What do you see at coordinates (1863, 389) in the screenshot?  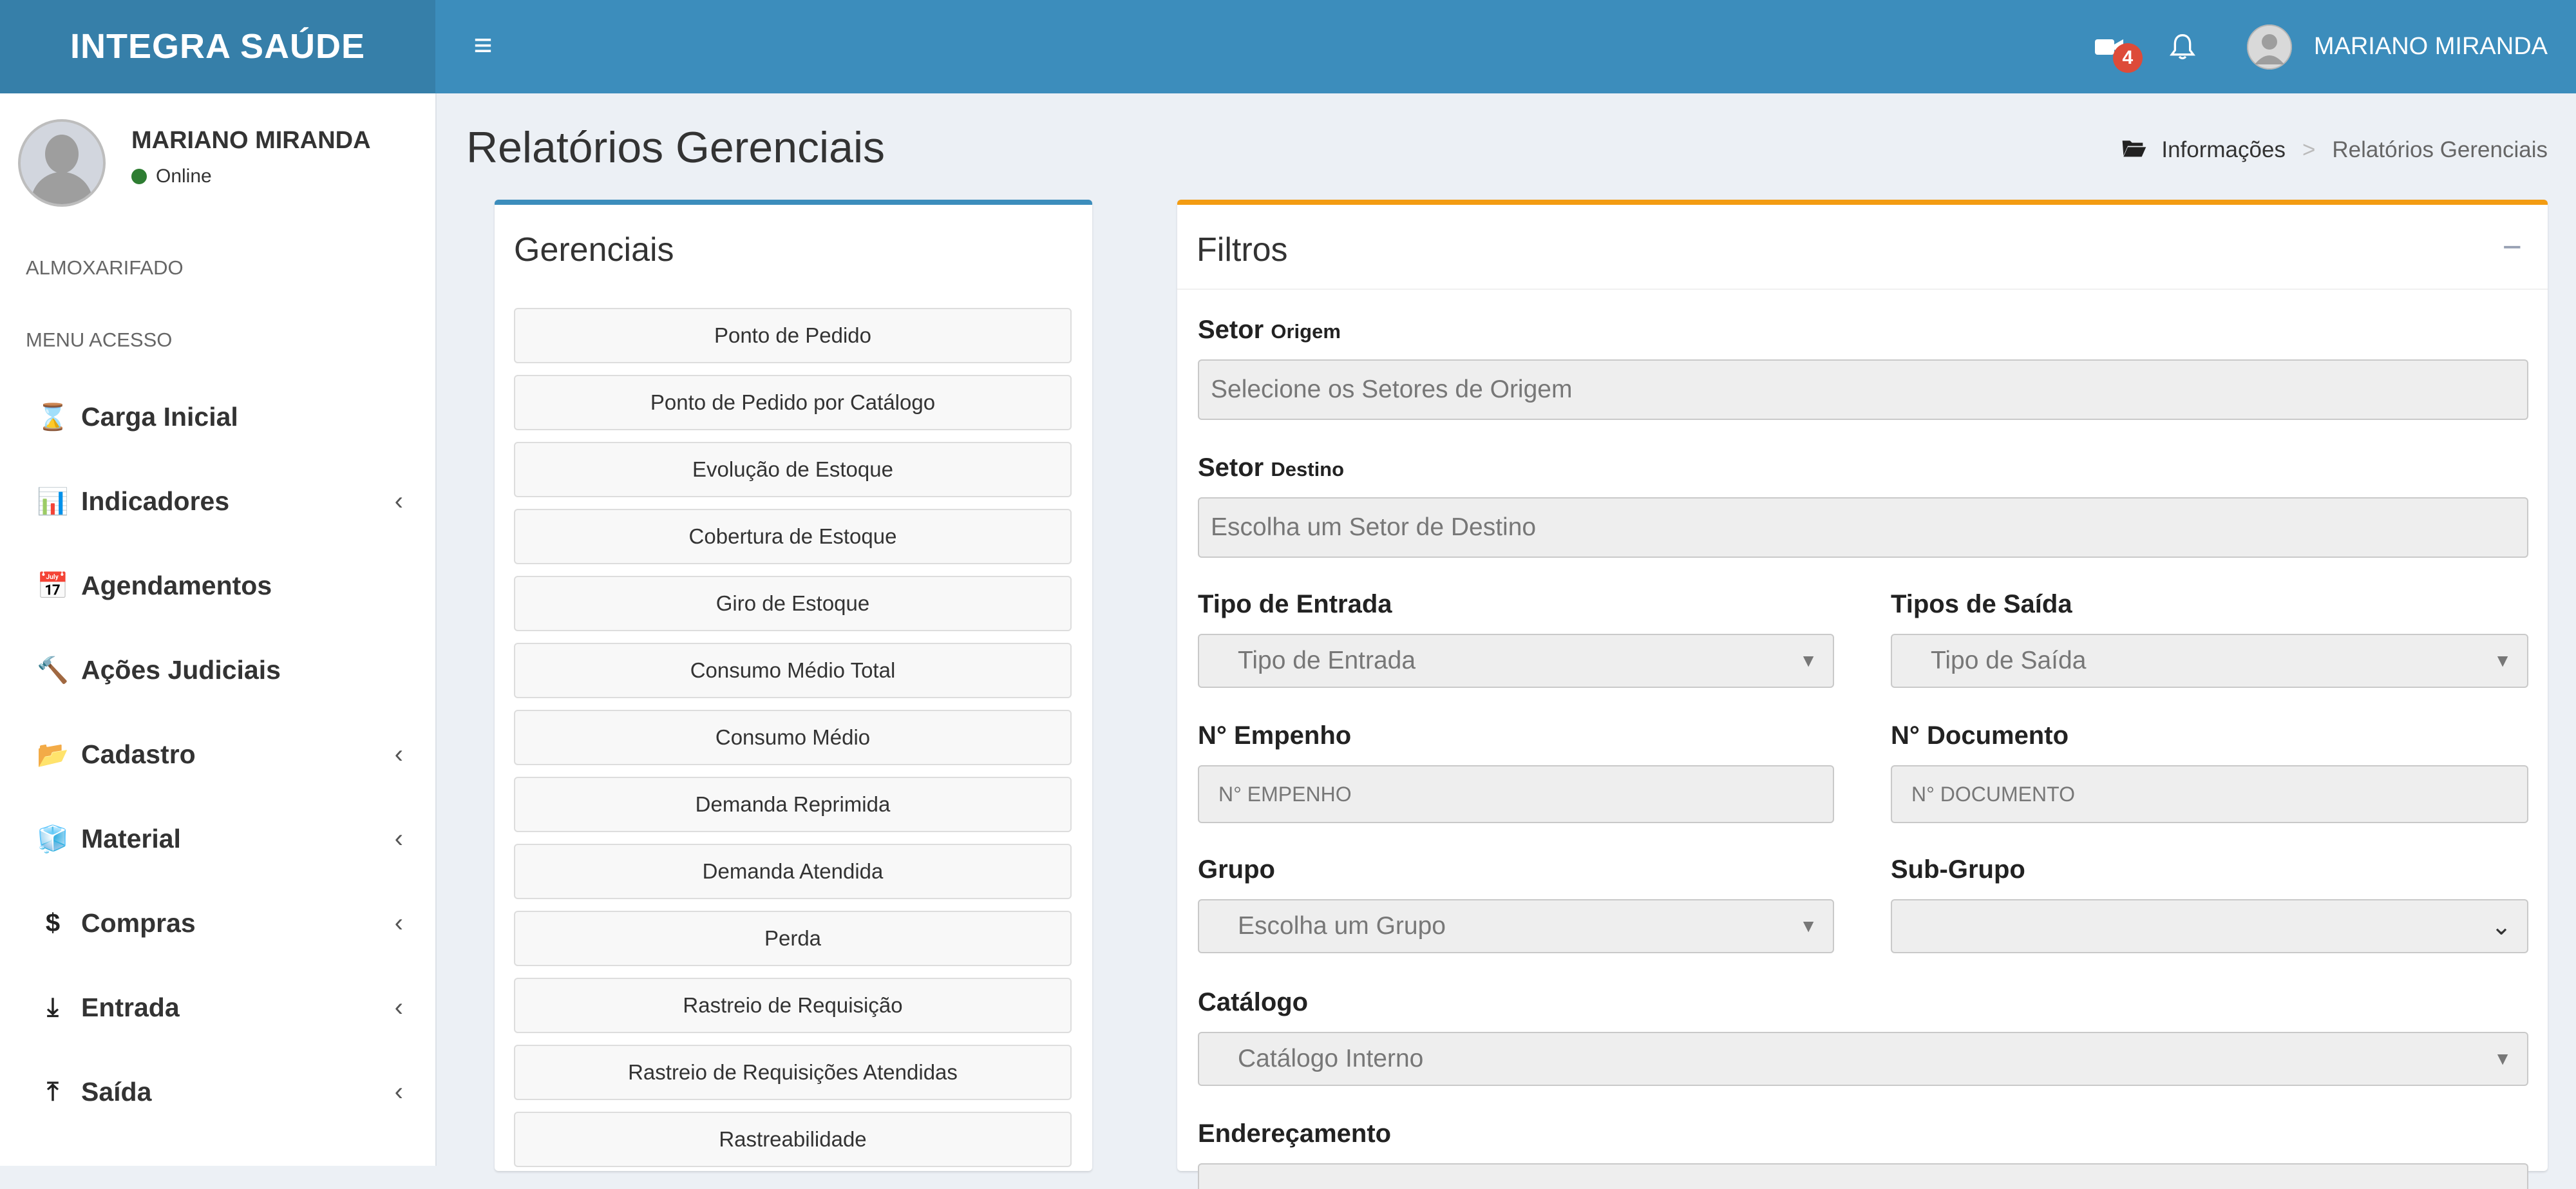 I see `setor-origem-multiselect: Selecione os Setores de Origem` at bounding box center [1863, 389].